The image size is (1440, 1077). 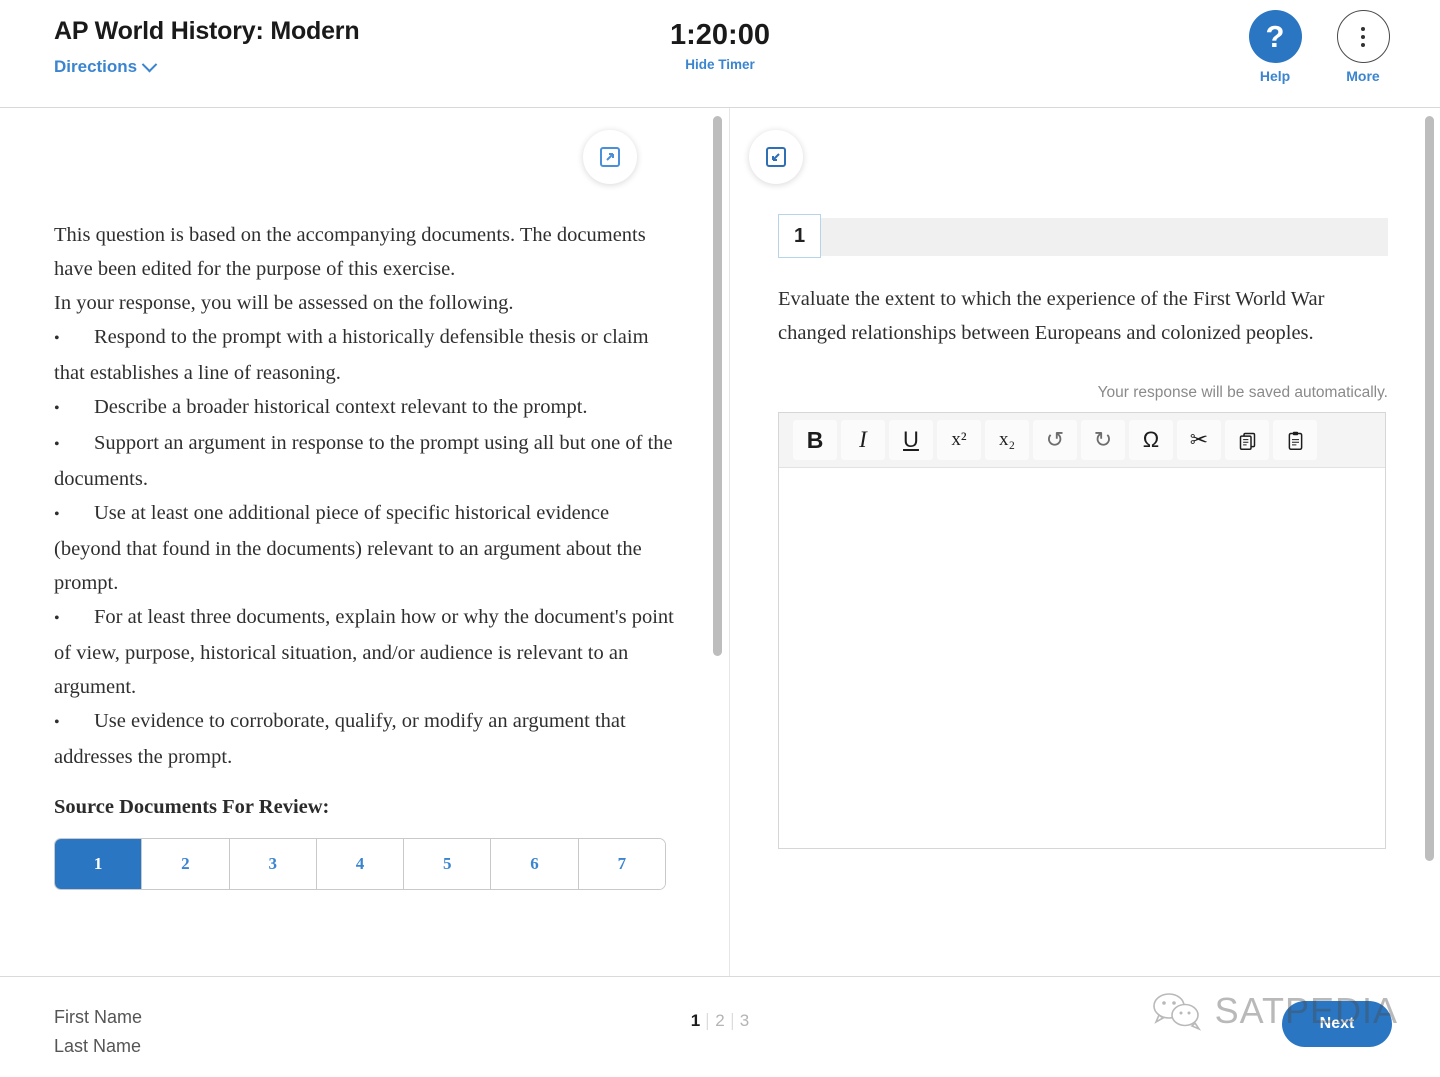 I want to click on superscript-button: x², so click(x=959, y=440).